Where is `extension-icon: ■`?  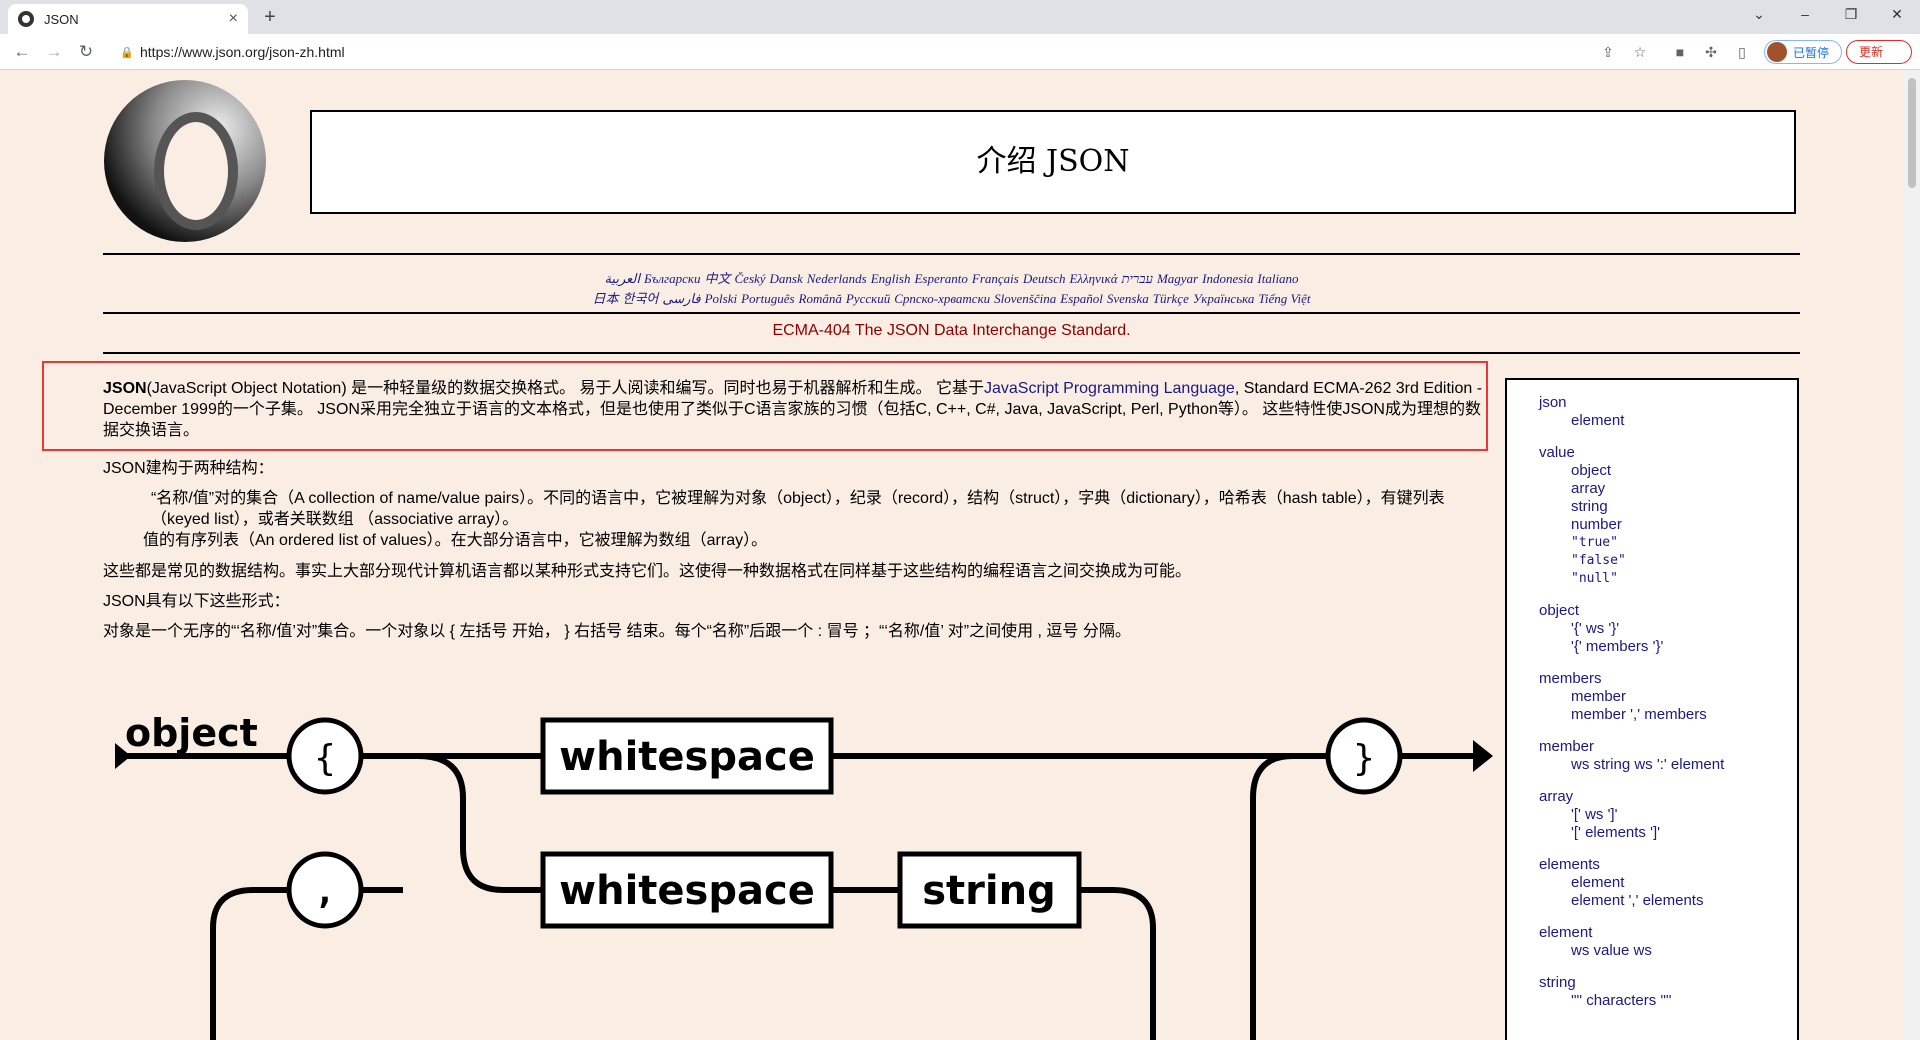 extension-icon: ■ is located at coordinates (1680, 52).